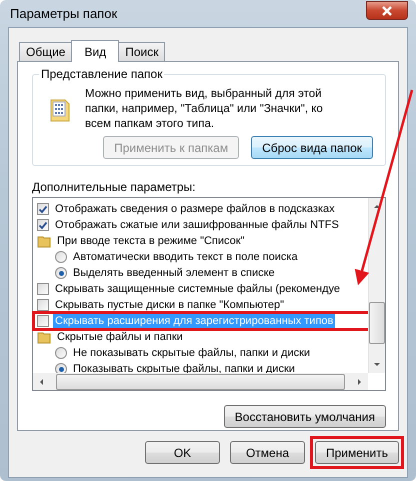  I want to click on tab: Вид, so click(95, 51).